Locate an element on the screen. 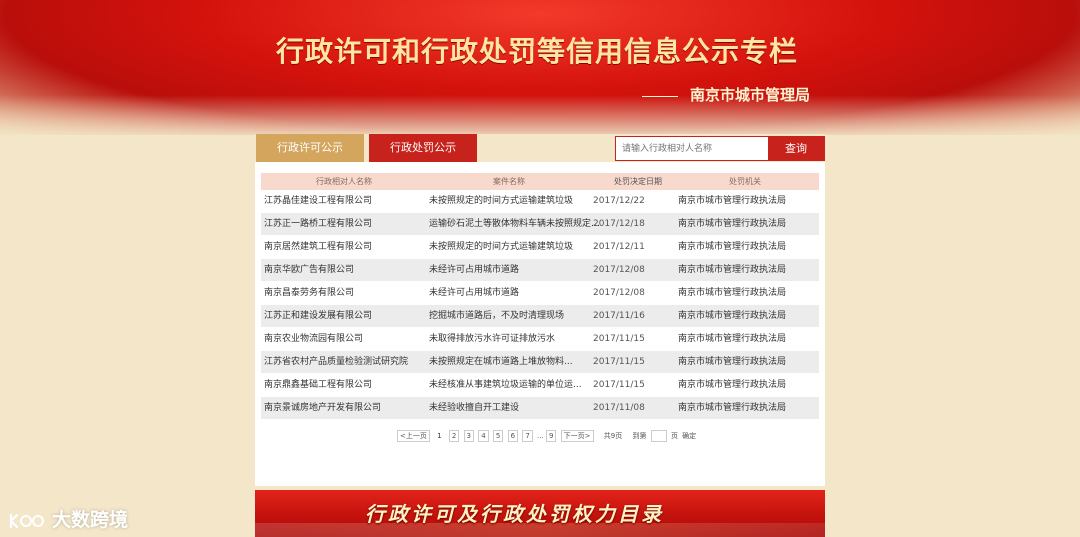  page-title: 行政许可和行政处罚等信用信息公示专栏 is located at coordinates (537, 51).